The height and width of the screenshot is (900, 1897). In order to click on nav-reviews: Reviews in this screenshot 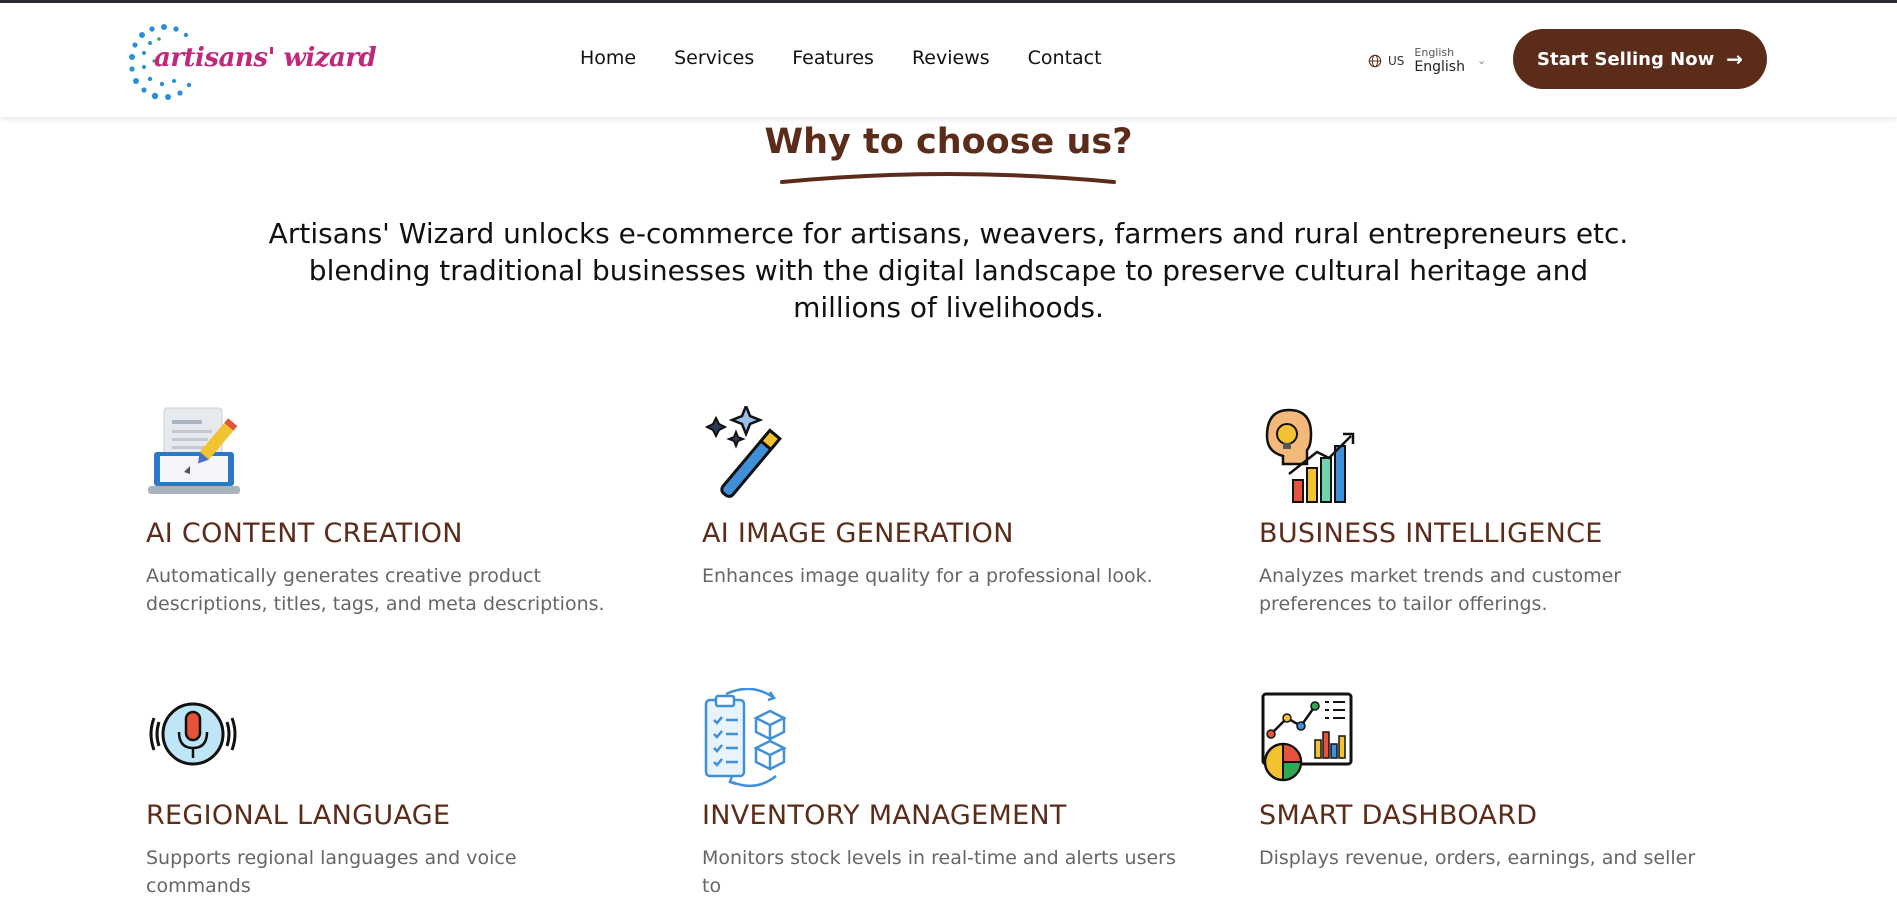, I will do `click(951, 58)`.